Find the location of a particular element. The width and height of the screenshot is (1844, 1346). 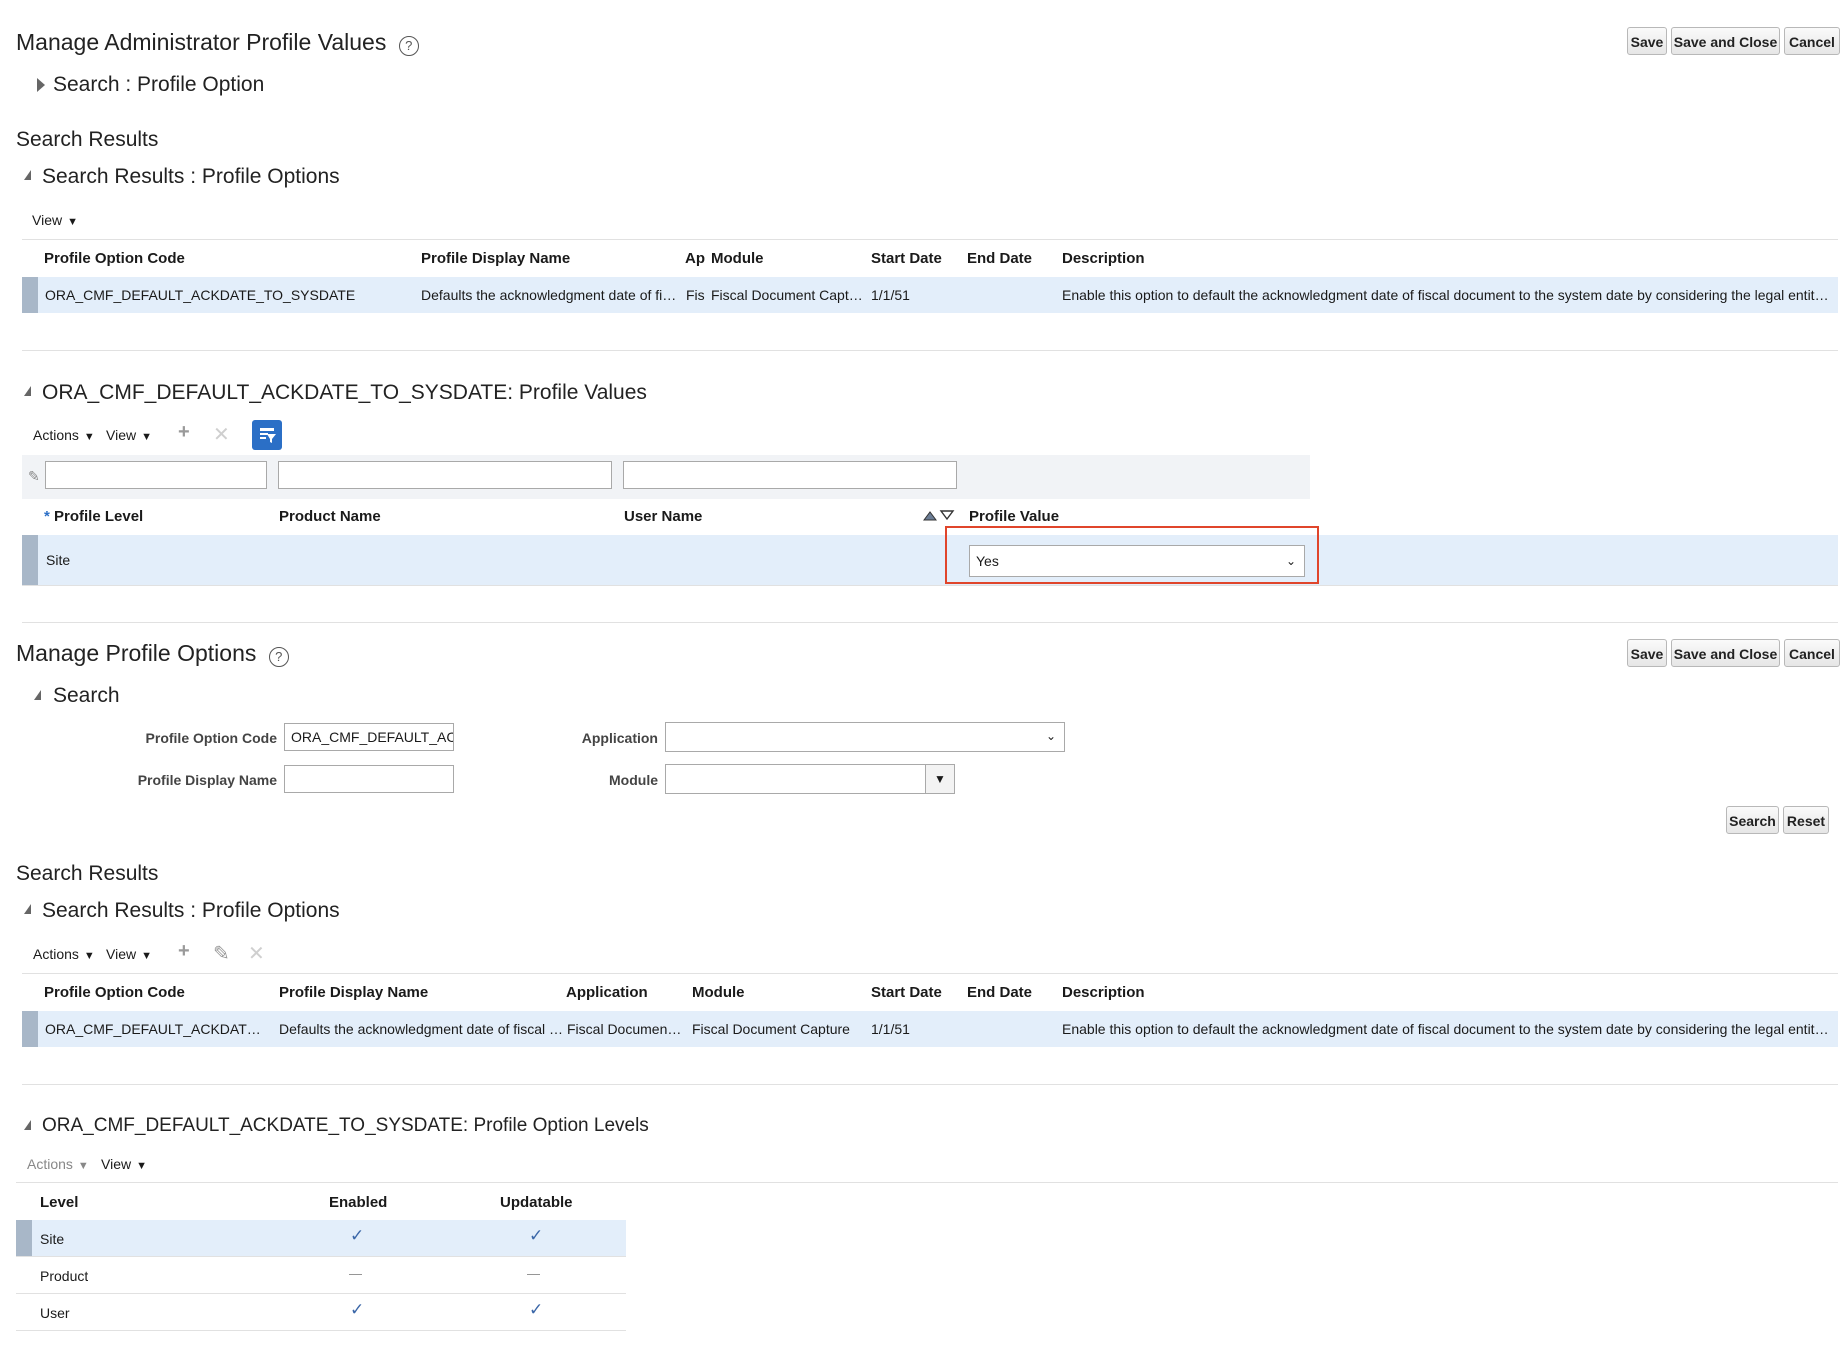

filter-product-name-input is located at coordinates (445, 475).